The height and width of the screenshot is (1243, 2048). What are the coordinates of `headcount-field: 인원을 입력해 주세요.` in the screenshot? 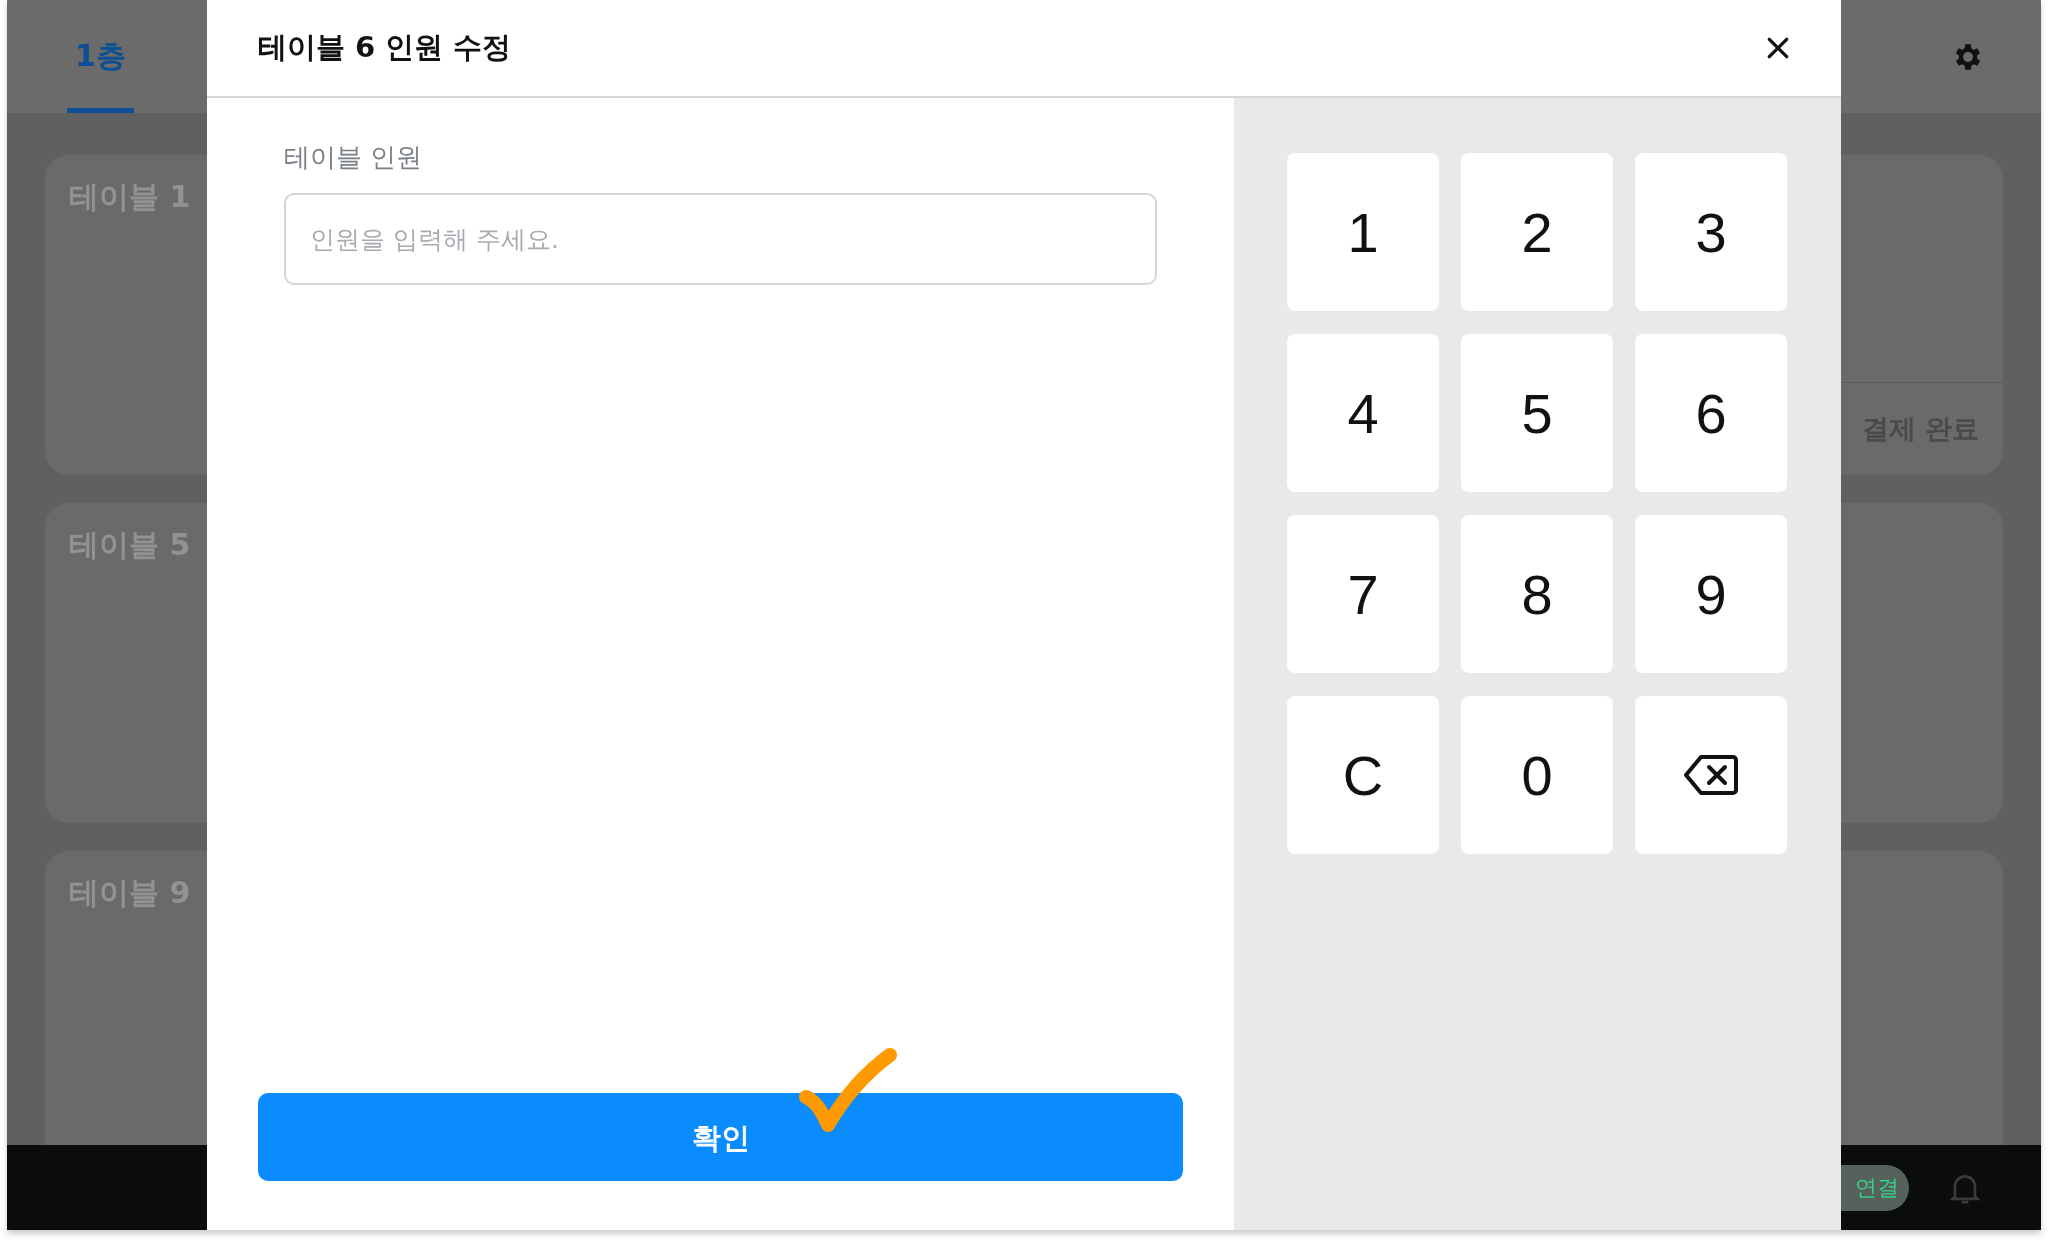 It's located at (720, 239).